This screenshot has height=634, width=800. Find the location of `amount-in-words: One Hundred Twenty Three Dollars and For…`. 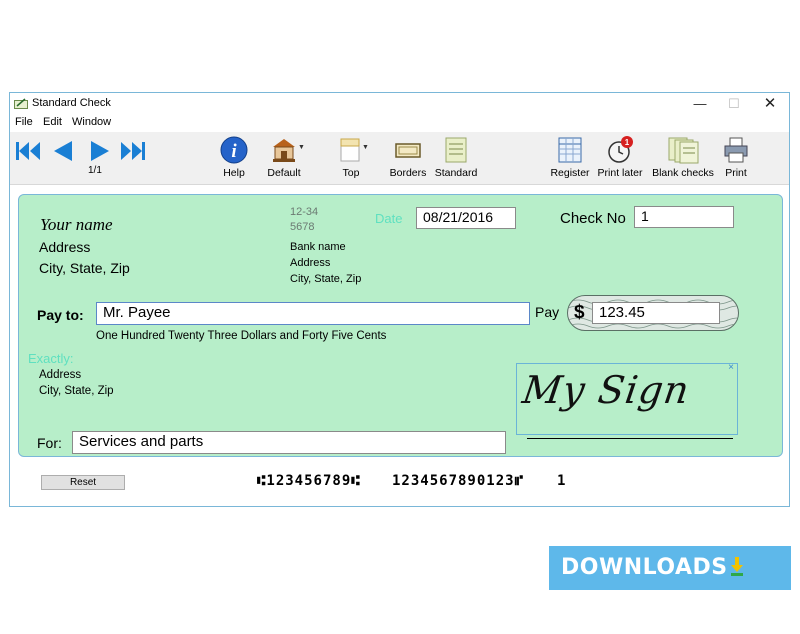

amount-in-words: One Hundred Twenty Three Dollars and For… is located at coordinates (241, 336).